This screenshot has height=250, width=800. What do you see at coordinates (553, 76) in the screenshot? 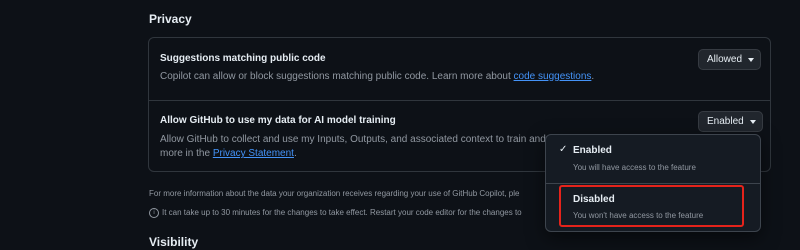
I see `code-suggestions-link: code suggestions` at bounding box center [553, 76].